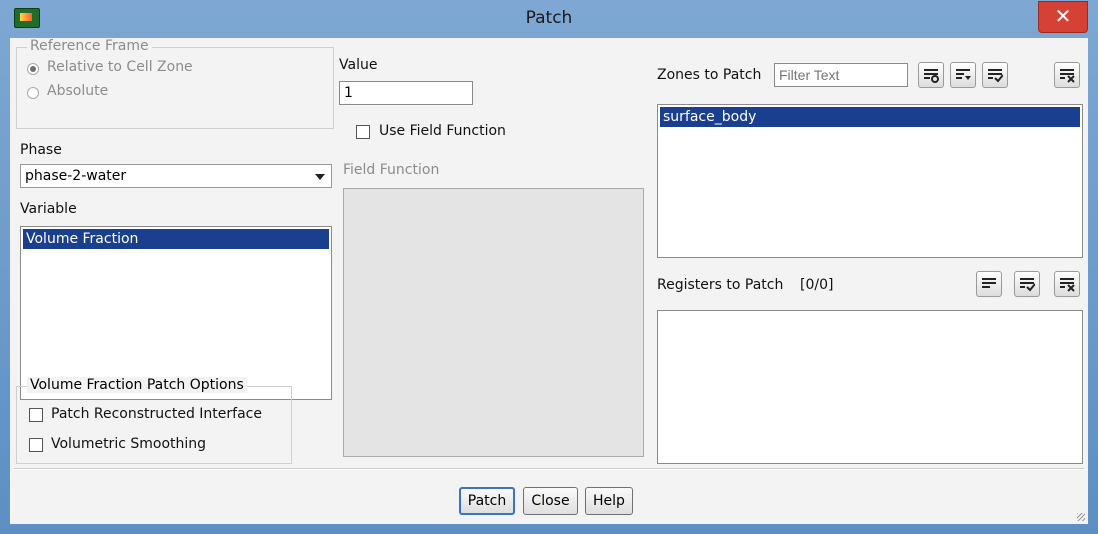 This screenshot has height=534, width=1098. What do you see at coordinates (709, 75) in the screenshot?
I see `zones-to-patch-label: Zones to Patch` at bounding box center [709, 75].